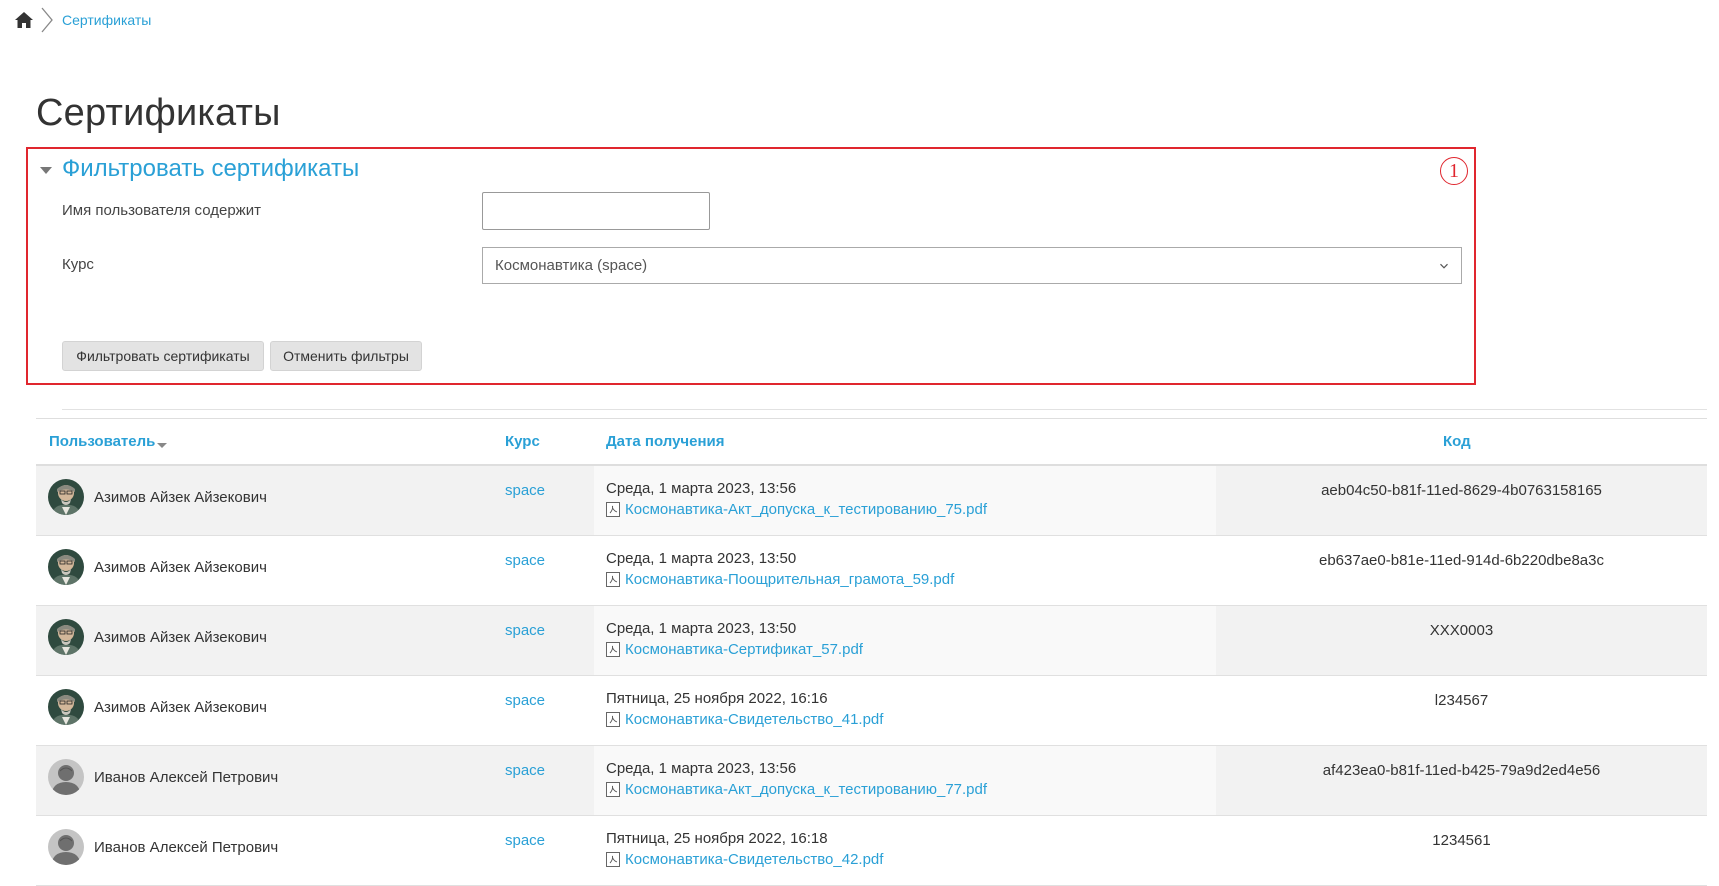 The width and height of the screenshot is (1719, 886). Describe the element at coordinates (522, 441) in the screenshot. I see `column-course-header: Курс` at that location.